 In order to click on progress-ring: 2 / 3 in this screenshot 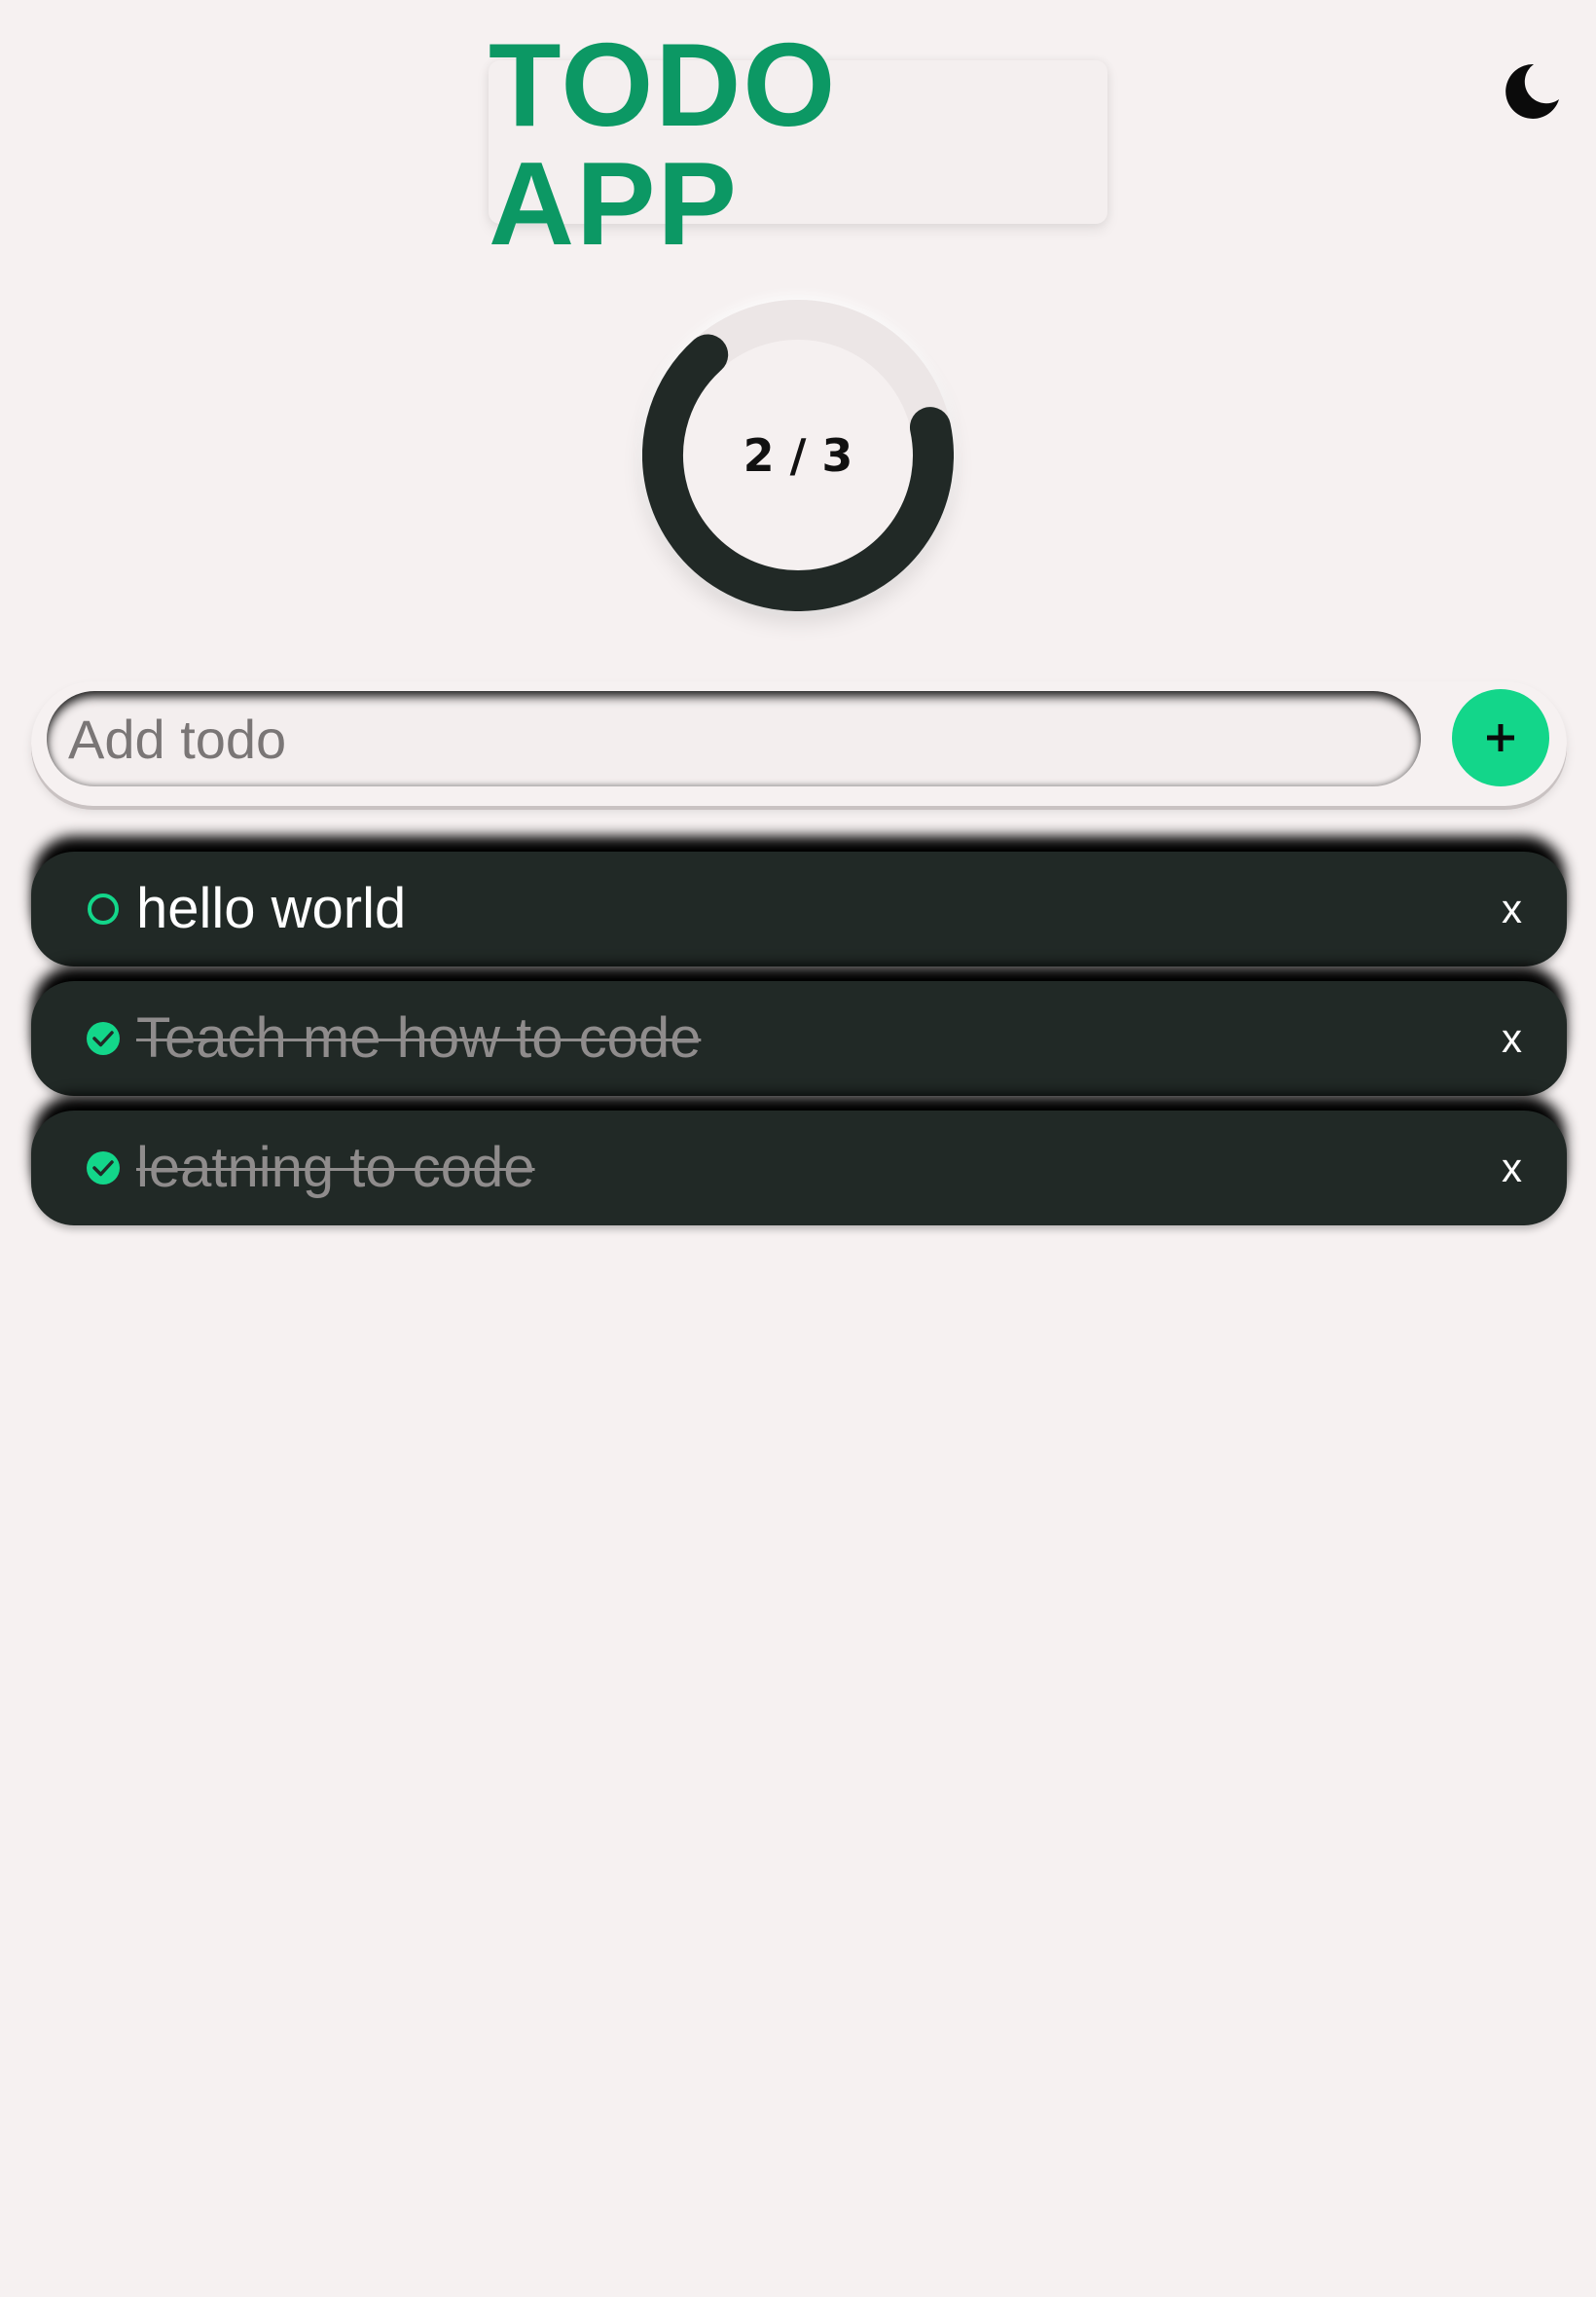, I will do `click(798, 455)`.